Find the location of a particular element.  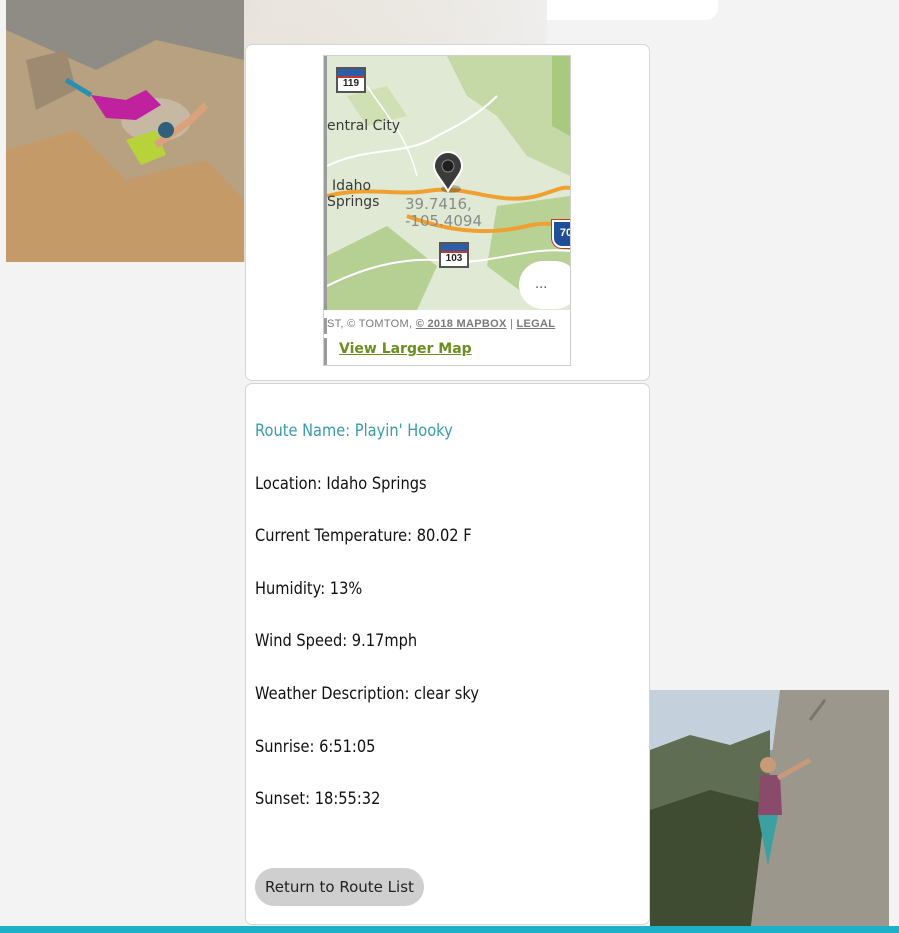

map-label-springs: Springs is located at coordinates (353, 202).